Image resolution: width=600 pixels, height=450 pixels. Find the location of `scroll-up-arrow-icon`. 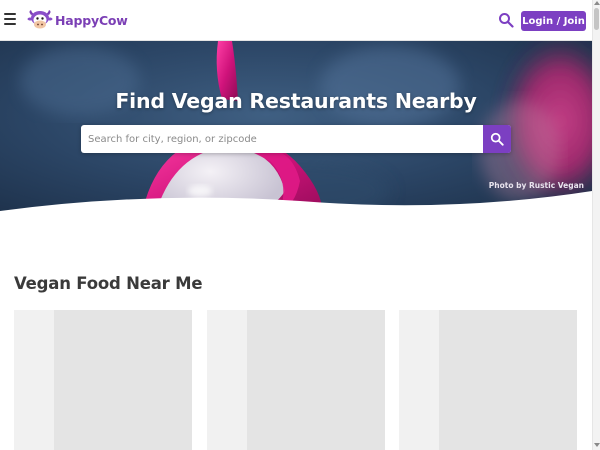

scroll-up-arrow-icon is located at coordinates (597, 3).